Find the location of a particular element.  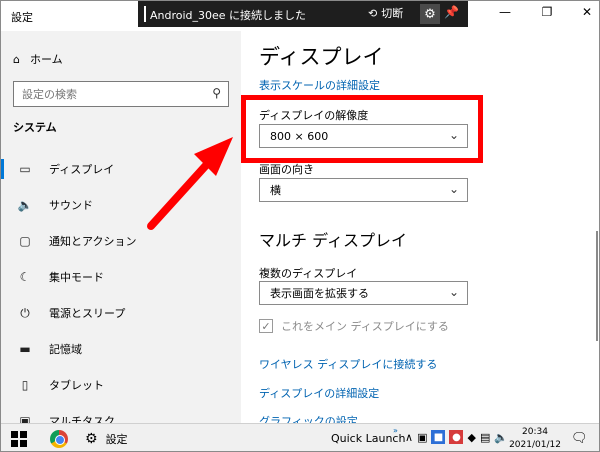

title-bar: 設定 Android_30ee に接続しました ⟲ 切断 ⚙ 📌 — ❐ ✕ is located at coordinates (300, 16).